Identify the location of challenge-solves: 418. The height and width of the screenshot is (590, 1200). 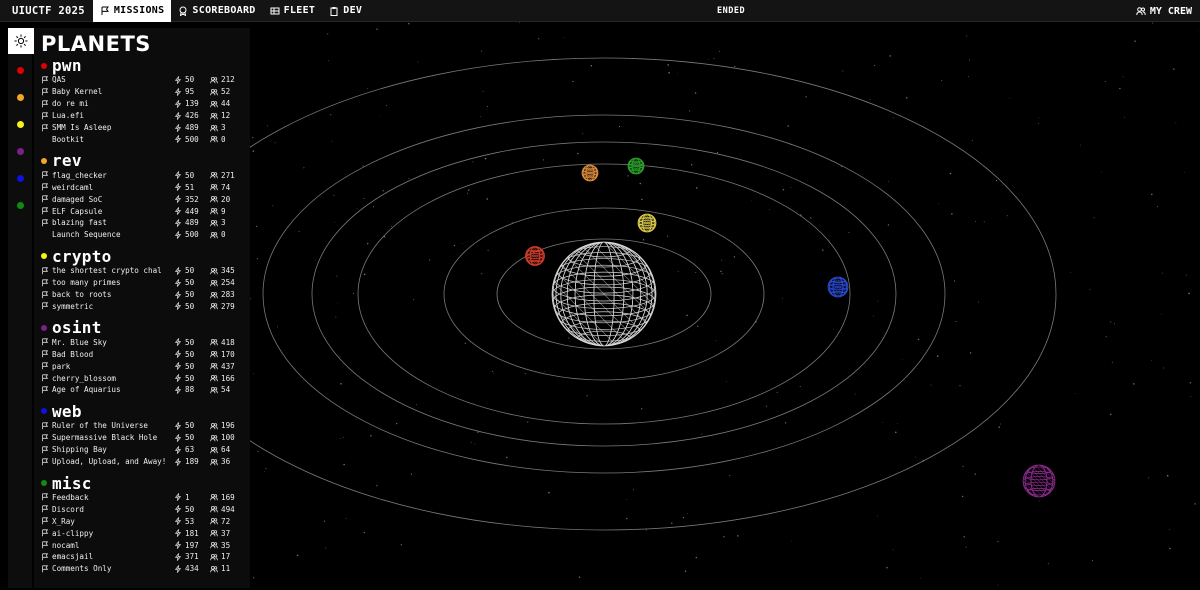
(228, 342).